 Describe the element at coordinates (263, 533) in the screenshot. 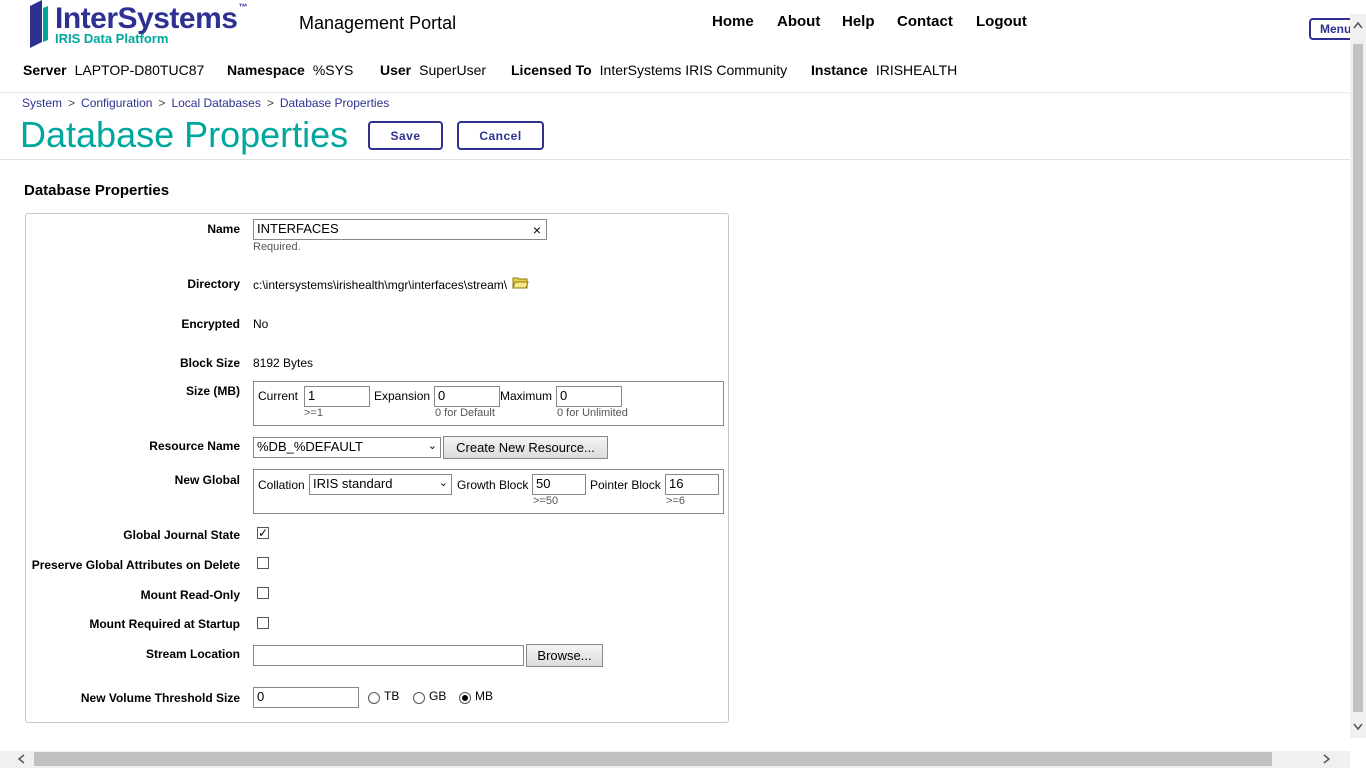

I see `journal-checkbox: ✓` at that location.